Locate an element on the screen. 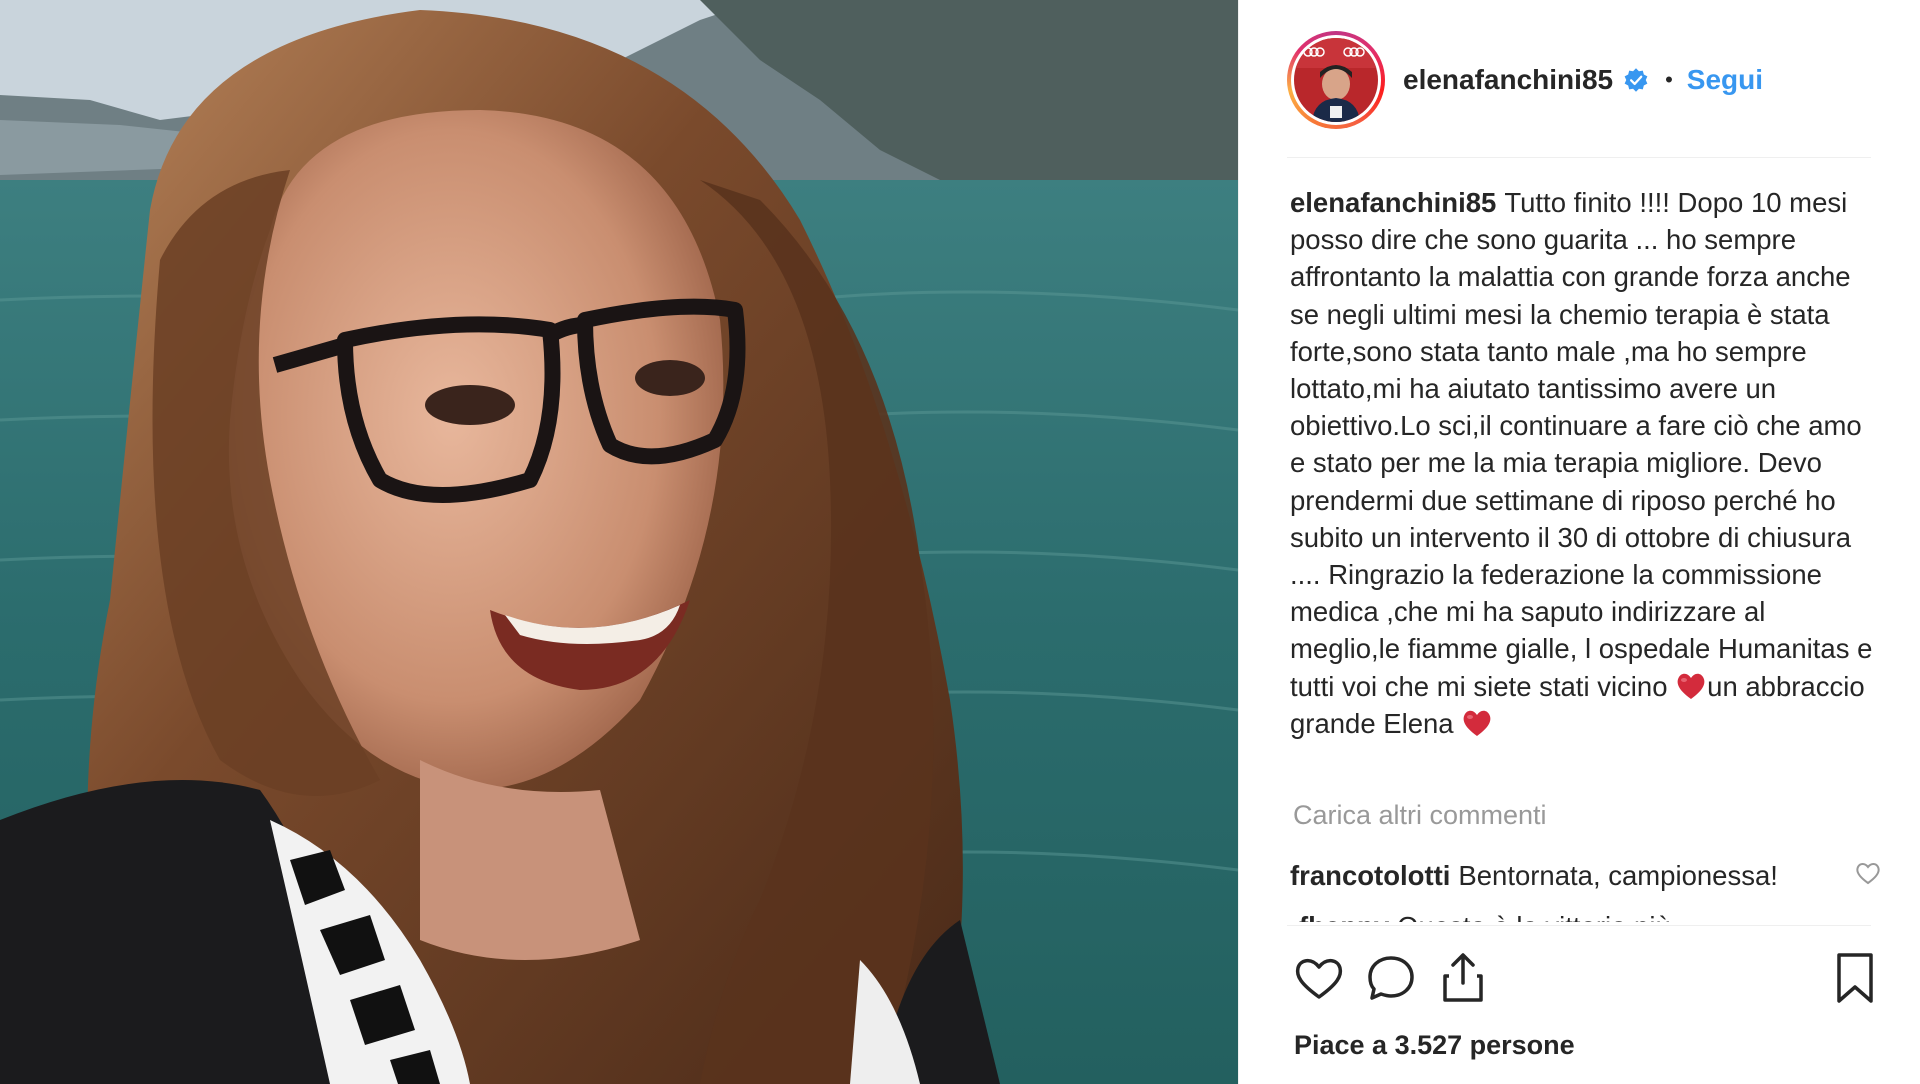 Image resolution: width=1920 pixels, height=1084 pixels. avatar is located at coordinates (1336, 80).